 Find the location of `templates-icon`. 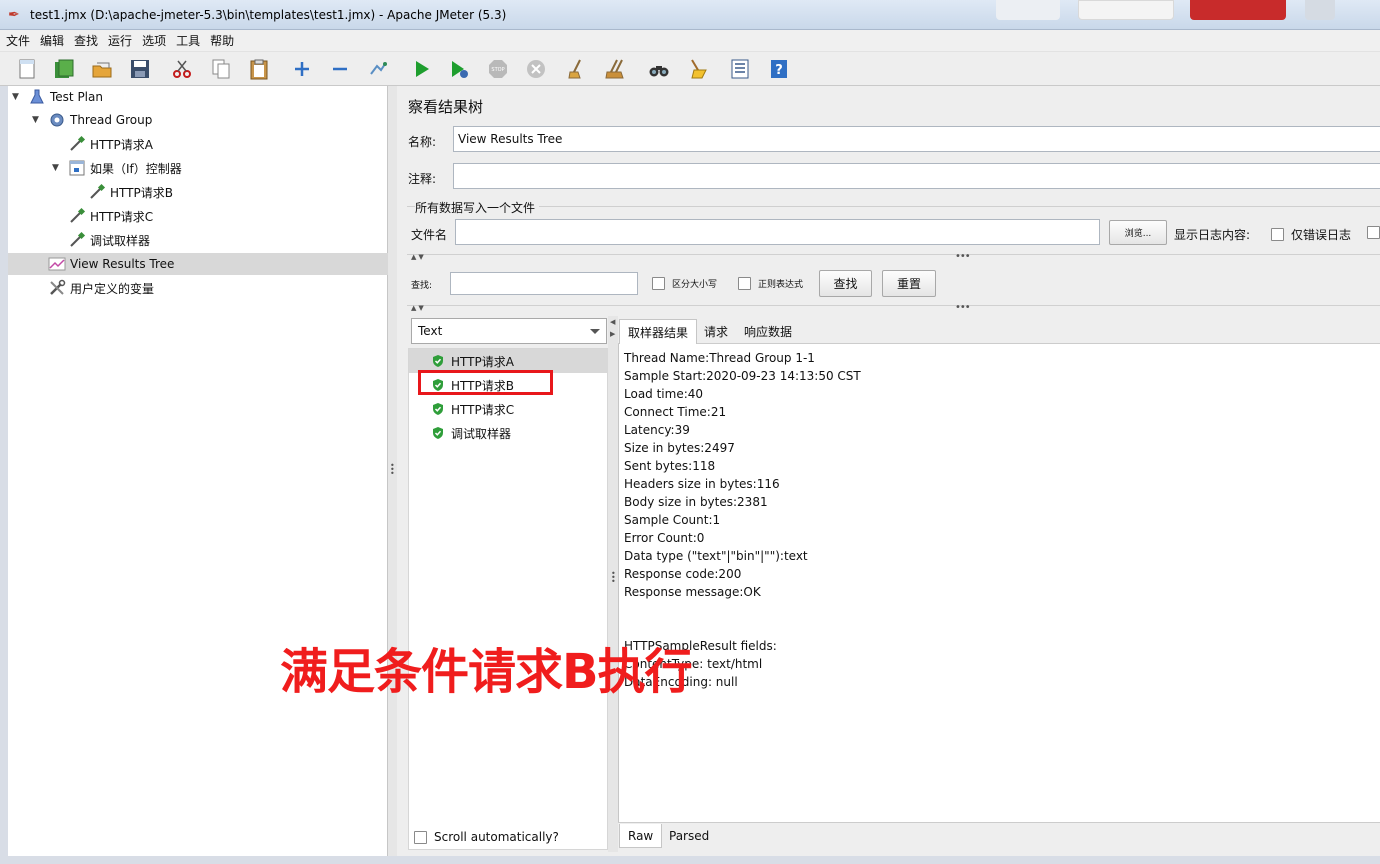

templates-icon is located at coordinates (64, 69).